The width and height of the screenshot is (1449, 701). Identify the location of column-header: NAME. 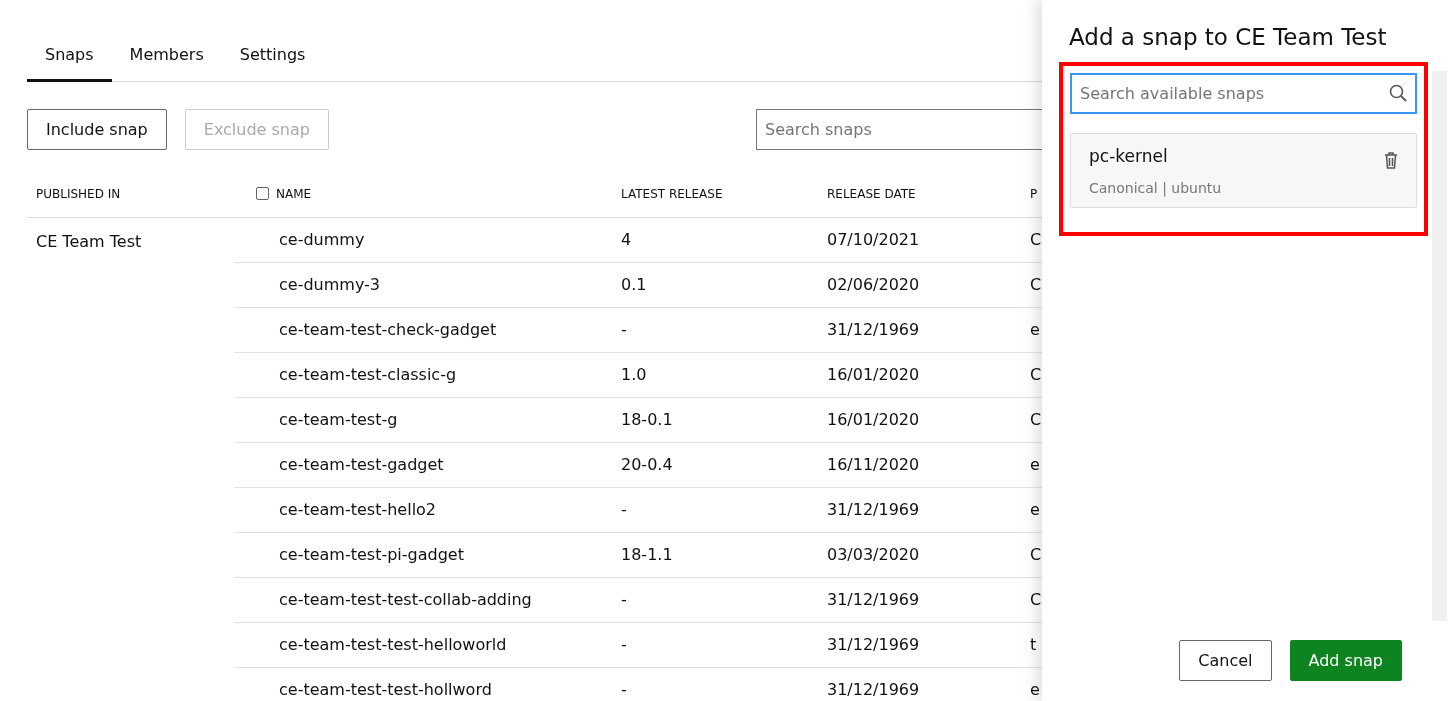
(294, 194).